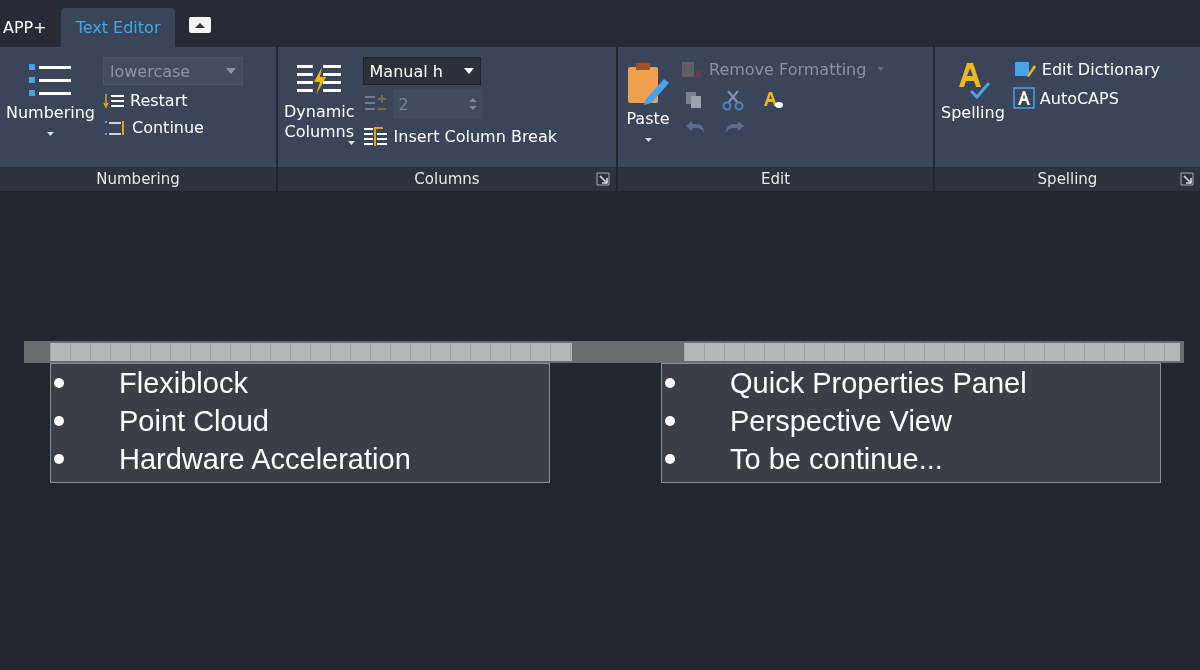 This screenshot has width=1200, height=670. I want to click on ribbon-tab: Text Editor, so click(118, 27).